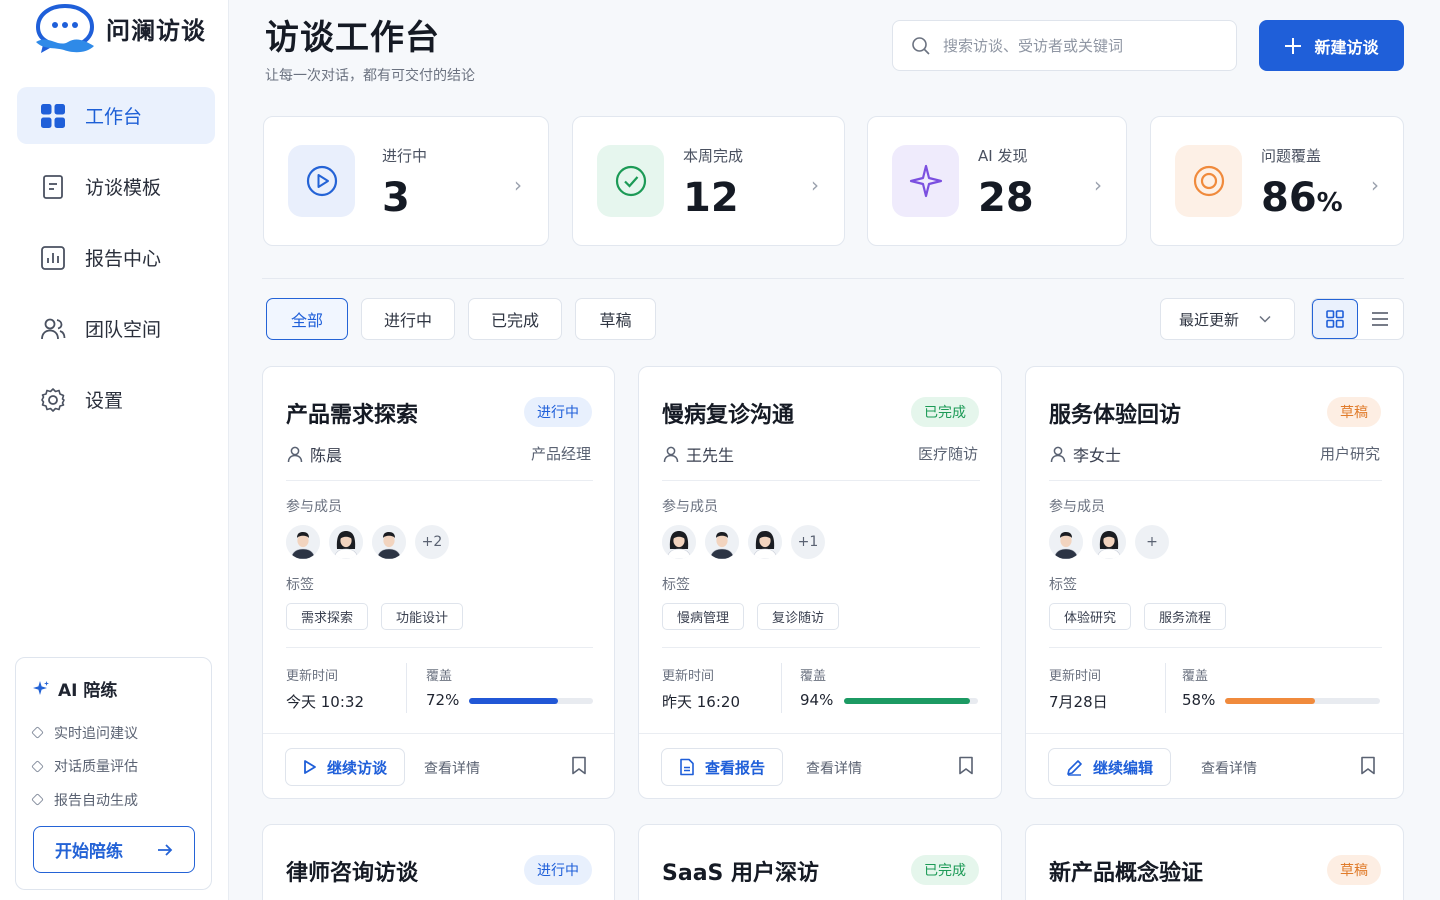  I want to click on new-interview-button: 新建访谈, so click(1331, 45).